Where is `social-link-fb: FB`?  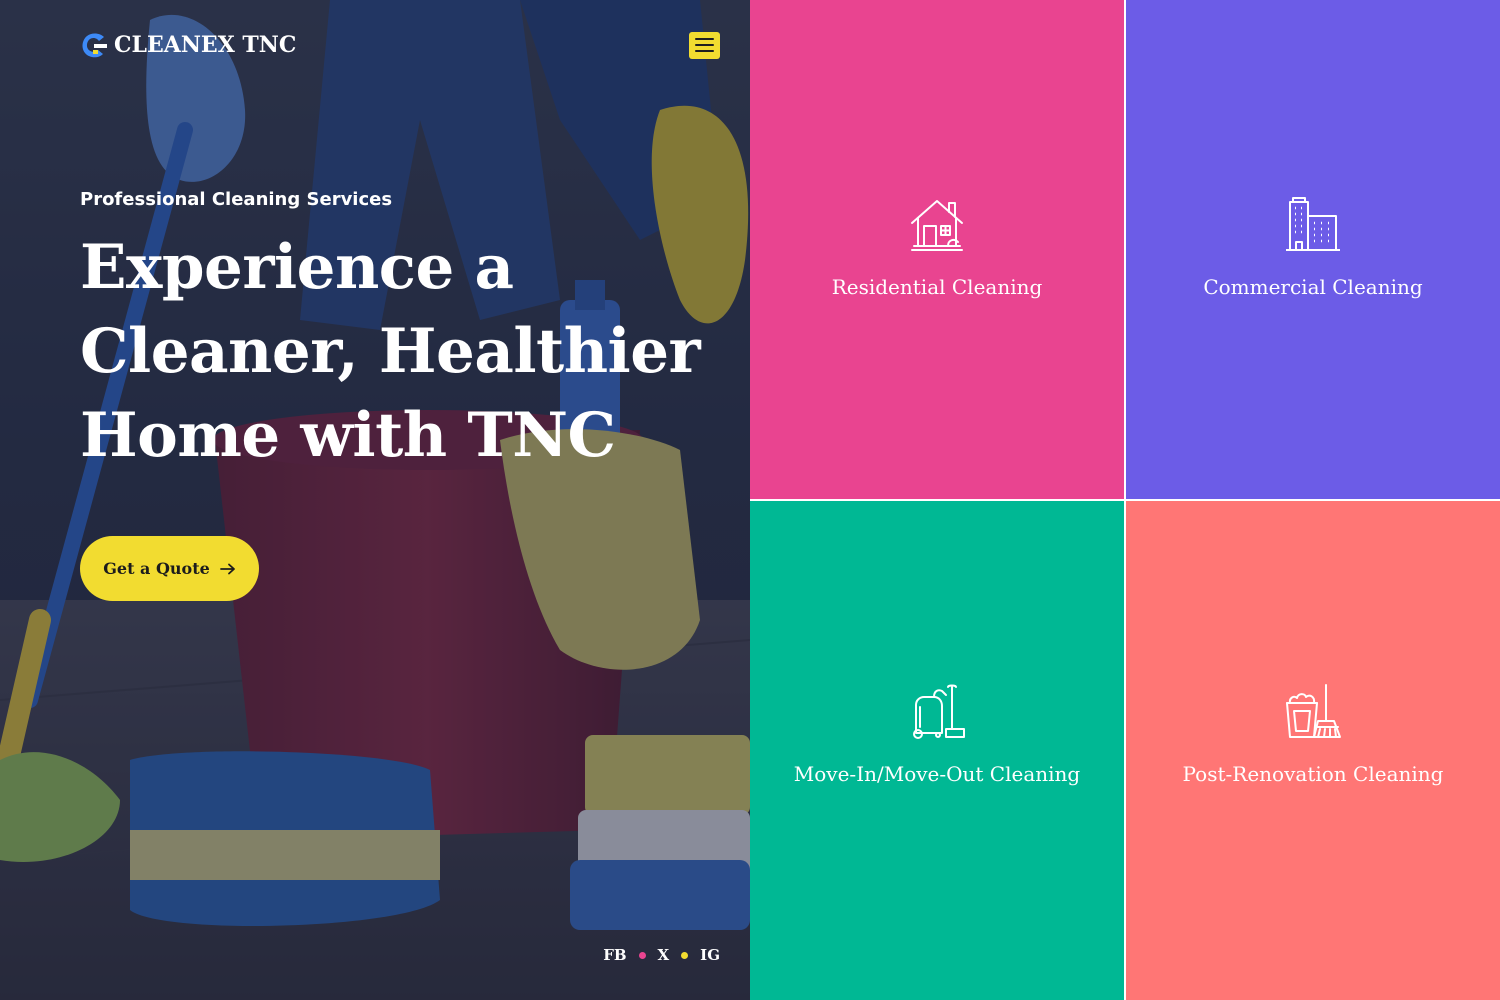 social-link-fb: FB is located at coordinates (614, 955).